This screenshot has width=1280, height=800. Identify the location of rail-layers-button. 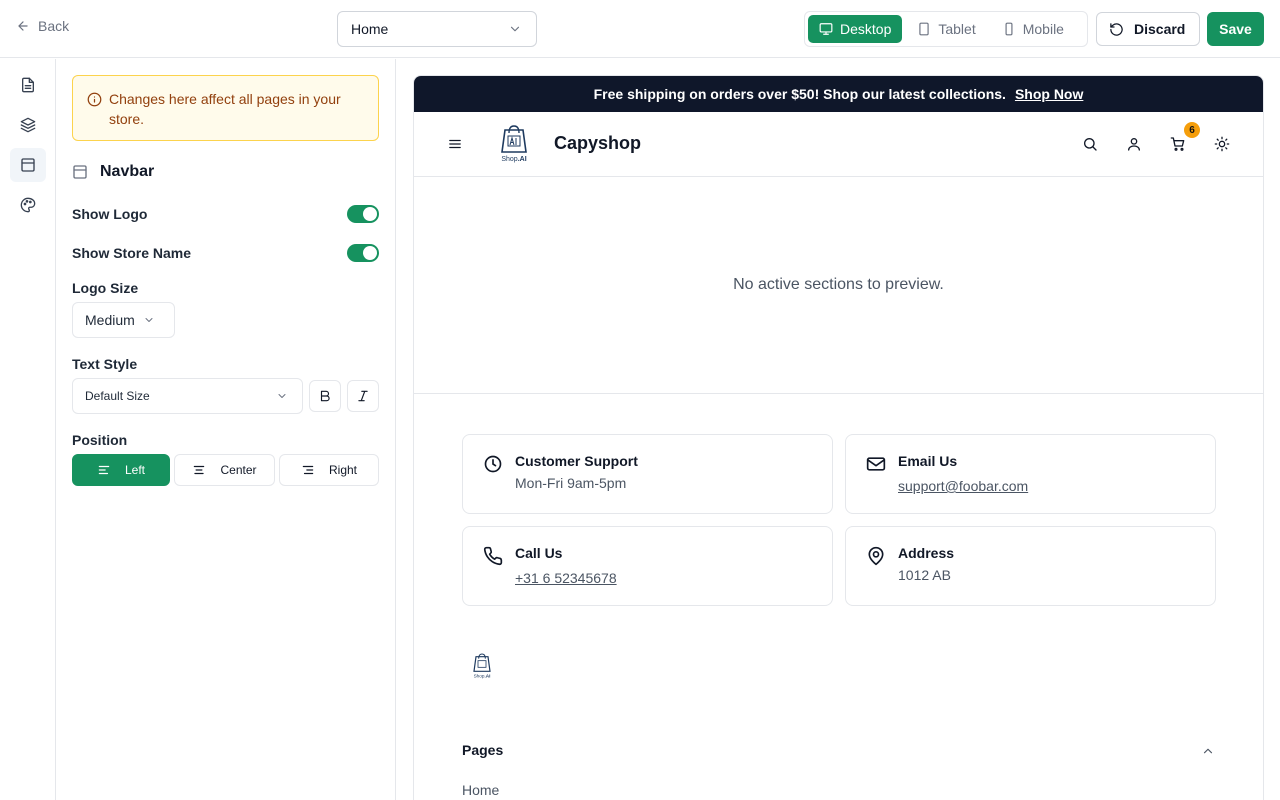
(28, 125).